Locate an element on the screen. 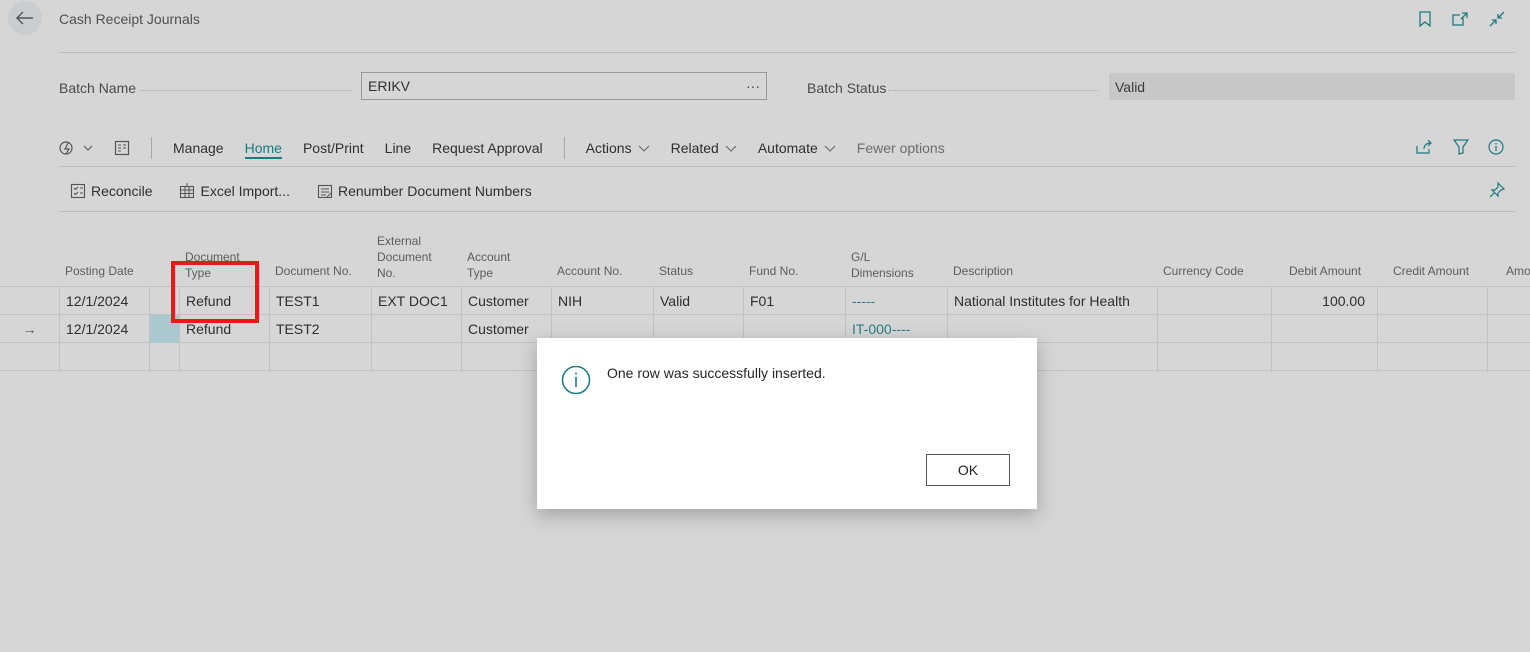 The width and height of the screenshot is (1530, 652). excel-import-icon is located at coordinates (187, 191).